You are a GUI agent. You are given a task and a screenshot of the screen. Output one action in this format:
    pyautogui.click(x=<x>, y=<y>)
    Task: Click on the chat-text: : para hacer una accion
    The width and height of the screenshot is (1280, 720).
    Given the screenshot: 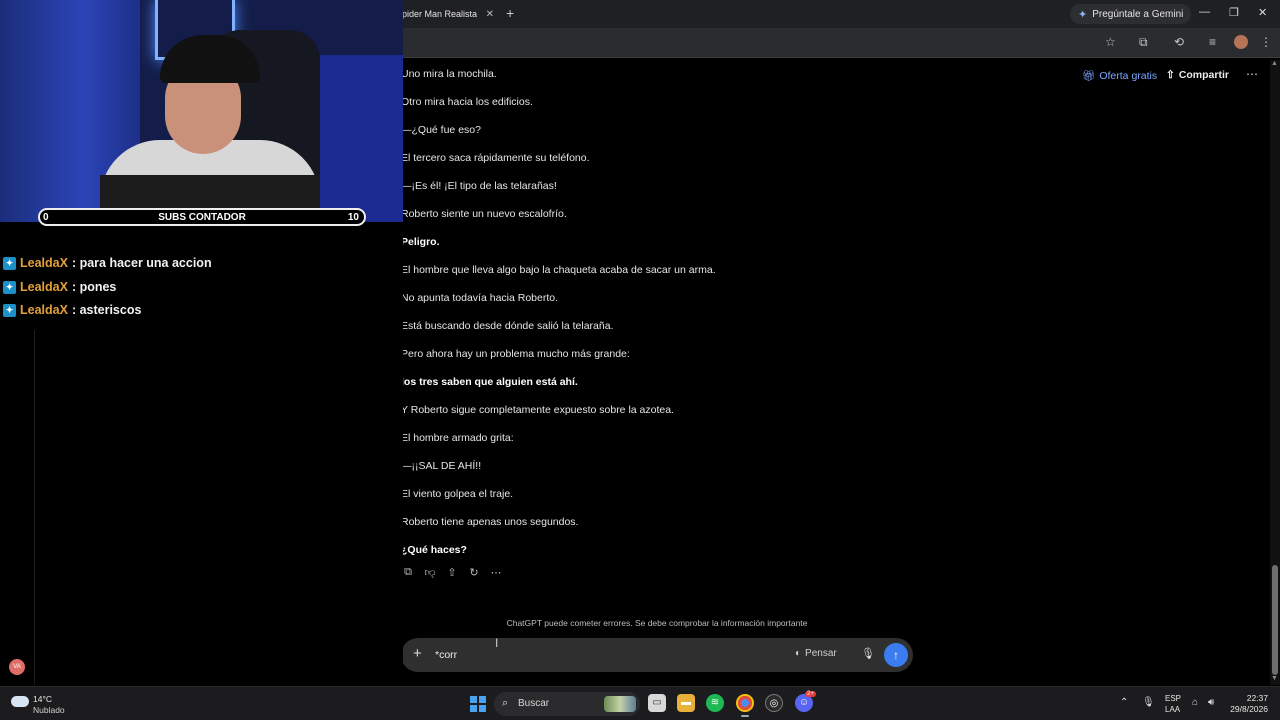 What is the action you would take?
    pyautogui.click(x=141, y=263)
    